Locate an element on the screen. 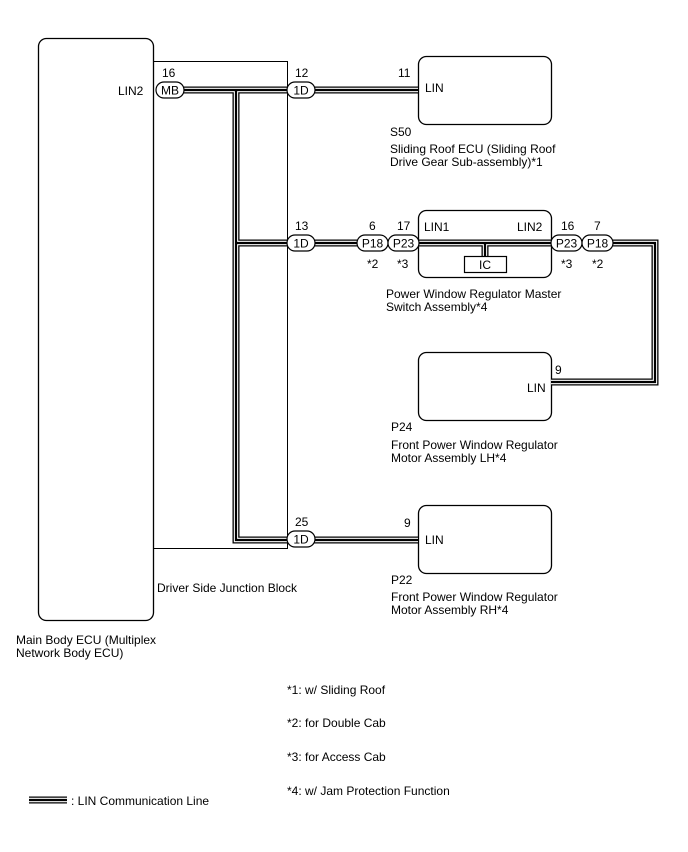 This screenshot has width=688, height=852. connector-mb: MB is located at coordinates (170, 90).